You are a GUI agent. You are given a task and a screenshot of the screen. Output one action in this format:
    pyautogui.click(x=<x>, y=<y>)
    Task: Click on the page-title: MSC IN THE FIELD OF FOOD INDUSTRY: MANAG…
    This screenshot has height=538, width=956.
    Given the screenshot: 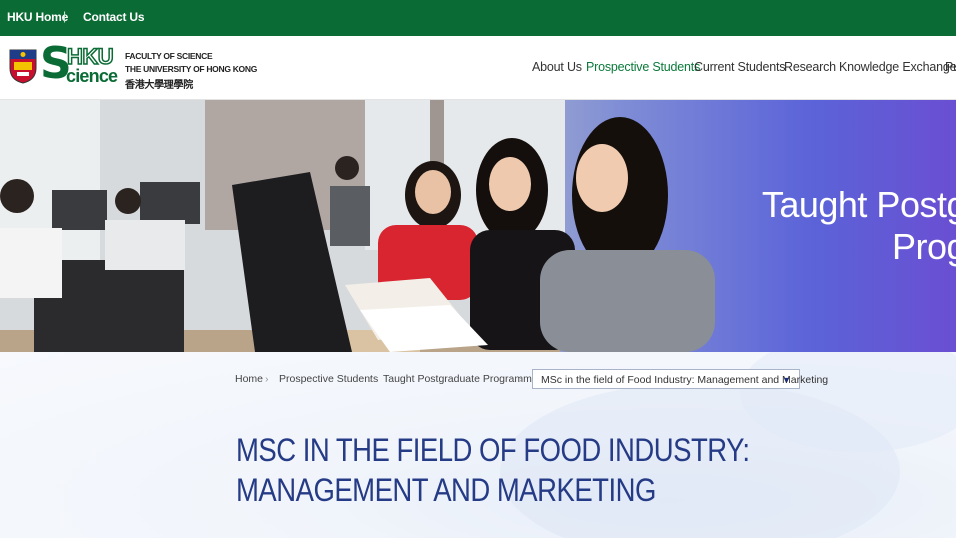 What is the action you would take?
    pyautogui.click(x=493, y=470)
    